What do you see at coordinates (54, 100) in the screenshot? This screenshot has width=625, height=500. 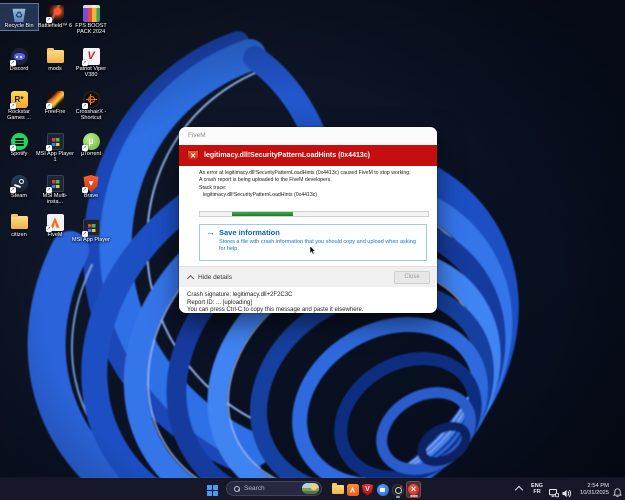 I see `freefire-icon: ↗` at bounding box center [54, 100].